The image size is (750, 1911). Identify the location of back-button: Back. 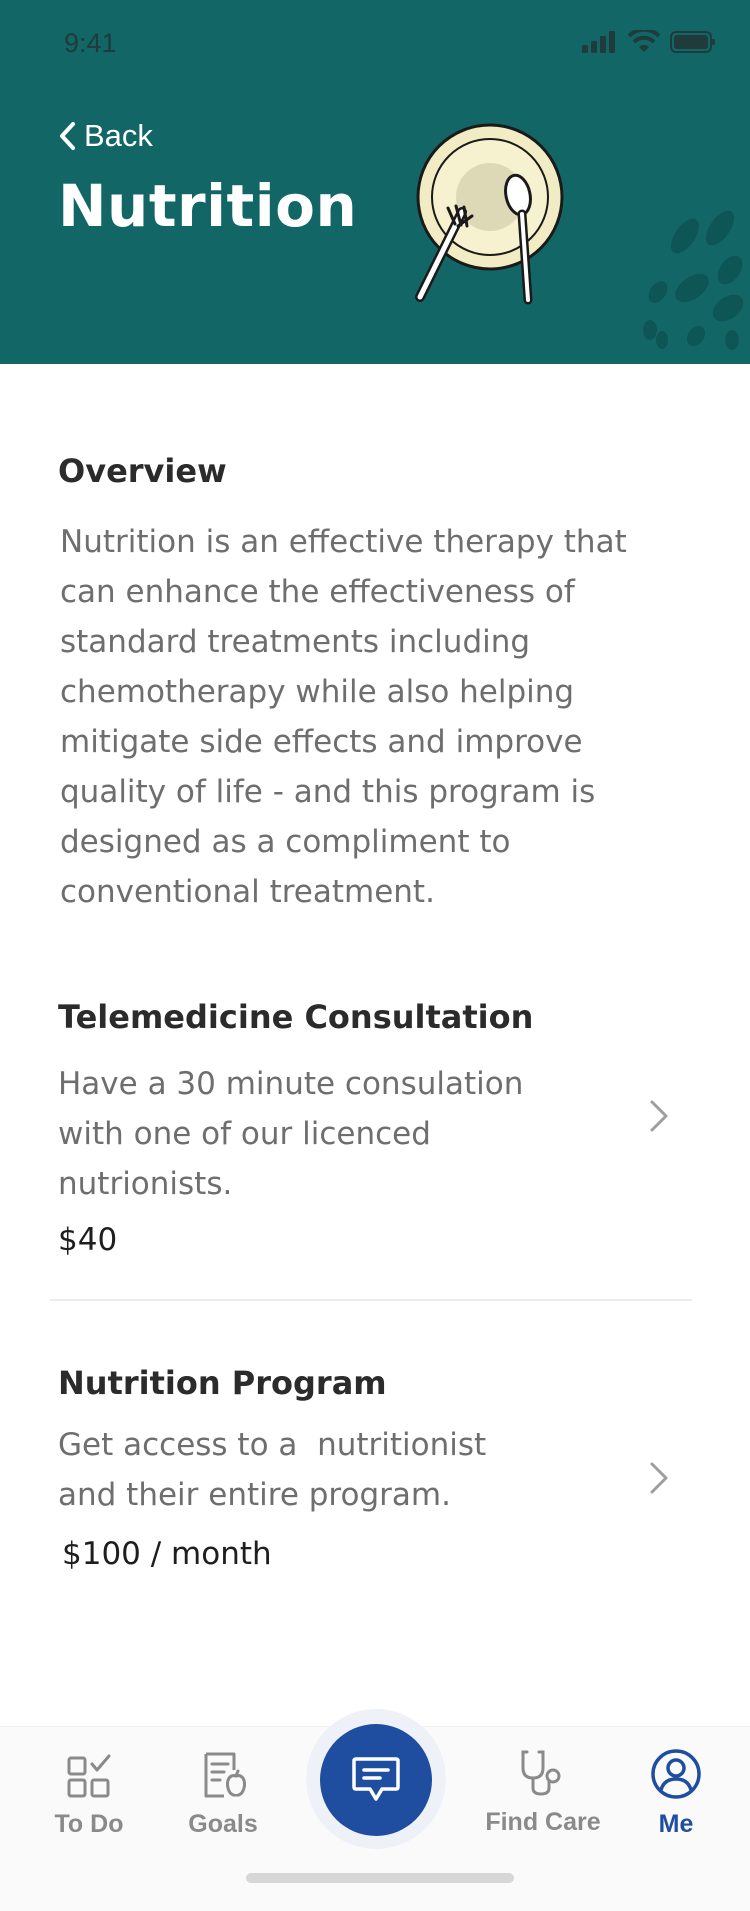
(105, 136).